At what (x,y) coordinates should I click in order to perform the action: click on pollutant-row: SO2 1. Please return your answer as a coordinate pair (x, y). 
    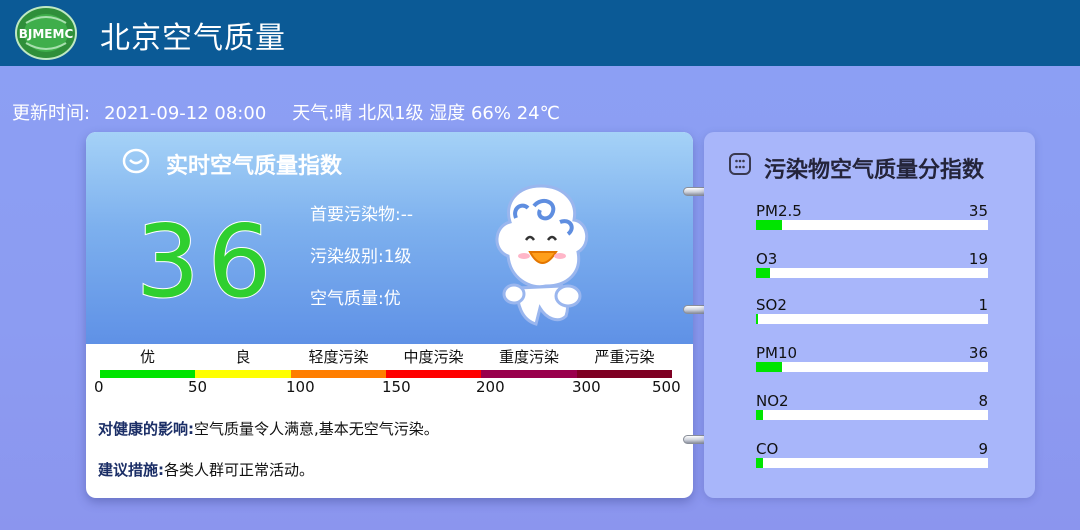
    Looking at the image, I should click on (872, 316).